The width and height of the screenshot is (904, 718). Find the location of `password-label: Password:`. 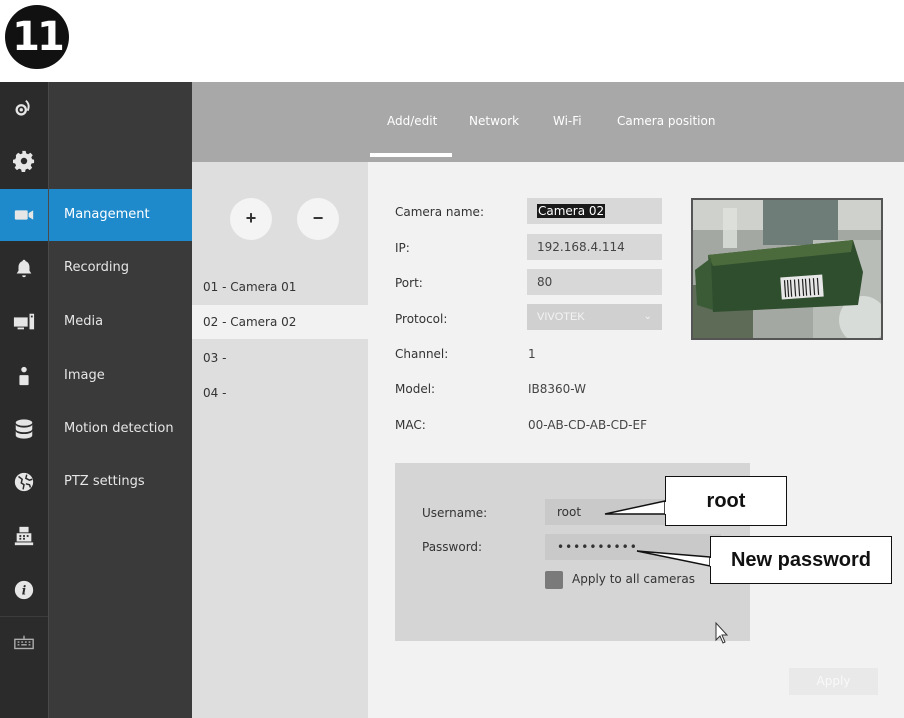

password-label: Password: is located at coordinates (452, 547).